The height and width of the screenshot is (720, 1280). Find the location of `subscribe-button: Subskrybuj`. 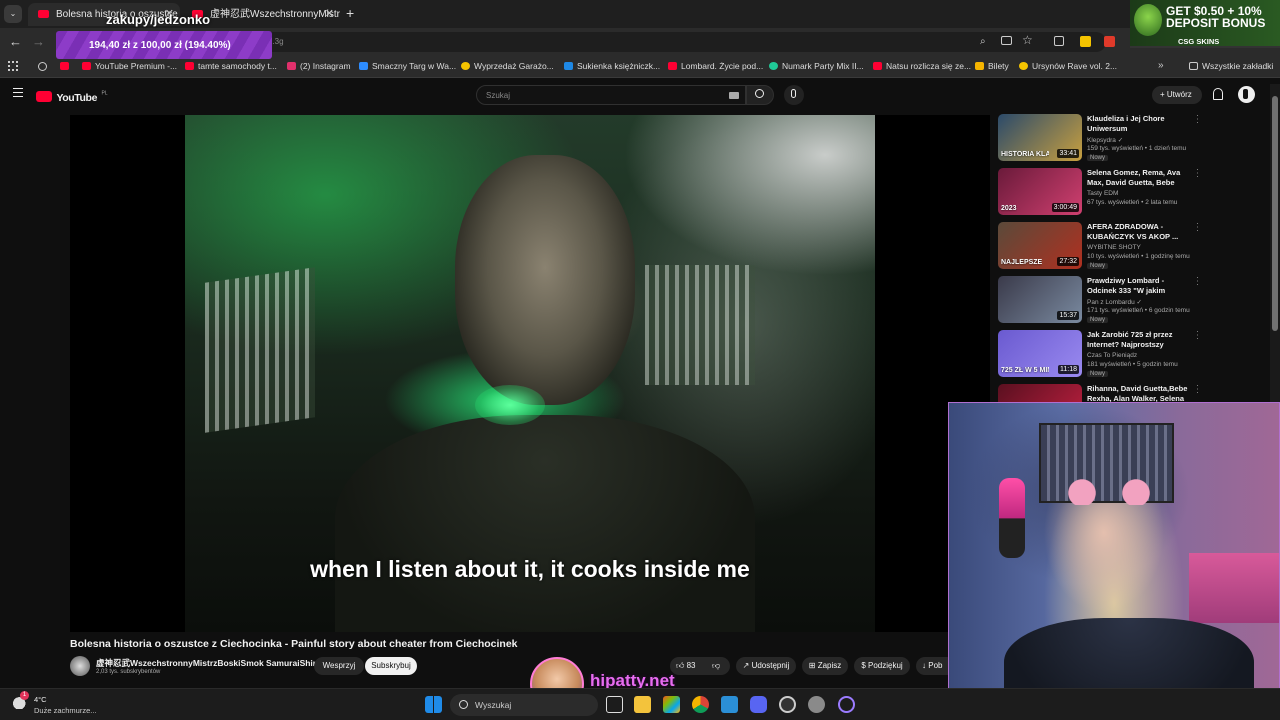

subscribe-button: Subskrybuj is located at coordinates (391, 666).